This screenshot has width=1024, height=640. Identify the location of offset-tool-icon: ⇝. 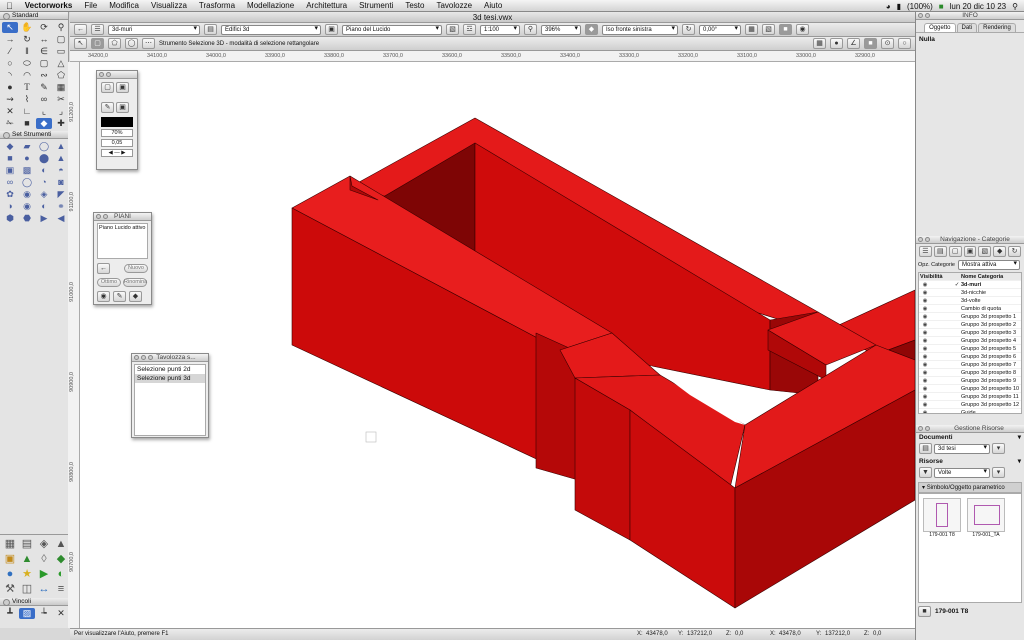
(10, 99).